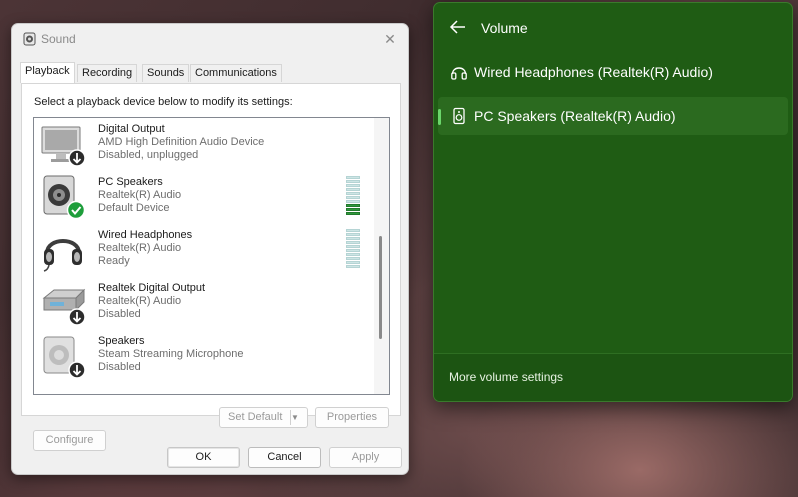 The height and width of the screenshot is (497, 798). Describe the element at coordinates (204, 250) in the screenshot. I see `device-item-wired-headphones: Wired Headphones Realtek(R) Audio Ready` at that location.